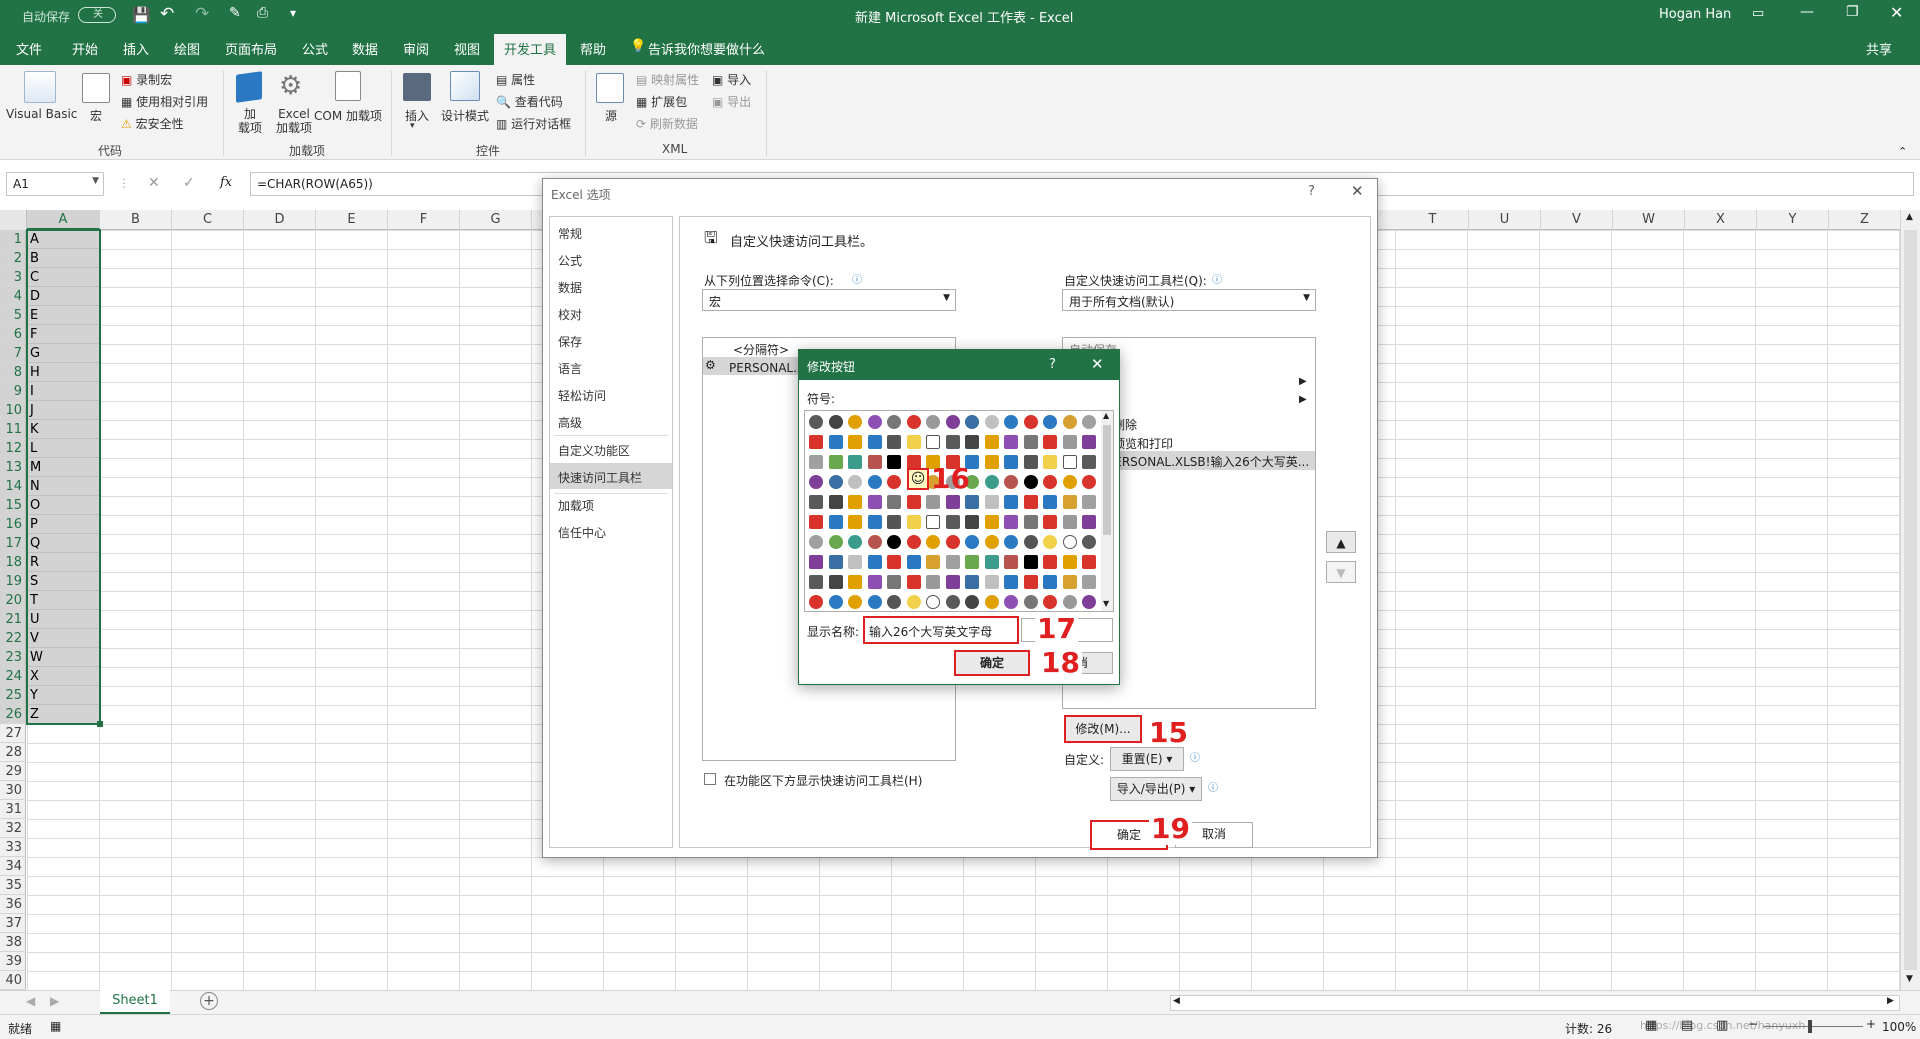  I want to click on add-sheet-icon: +, so click(209, 1001).